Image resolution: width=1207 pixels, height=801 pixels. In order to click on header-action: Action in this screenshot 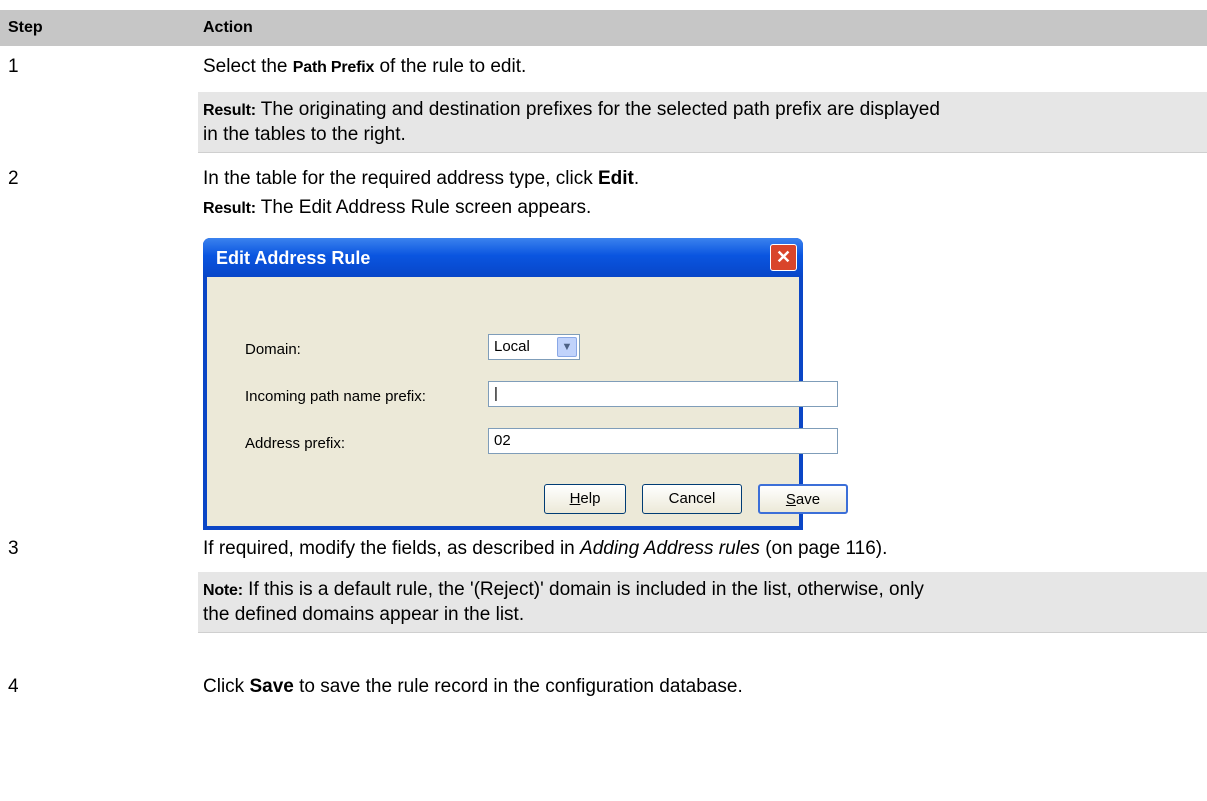, I will do `click(228, 27)`.